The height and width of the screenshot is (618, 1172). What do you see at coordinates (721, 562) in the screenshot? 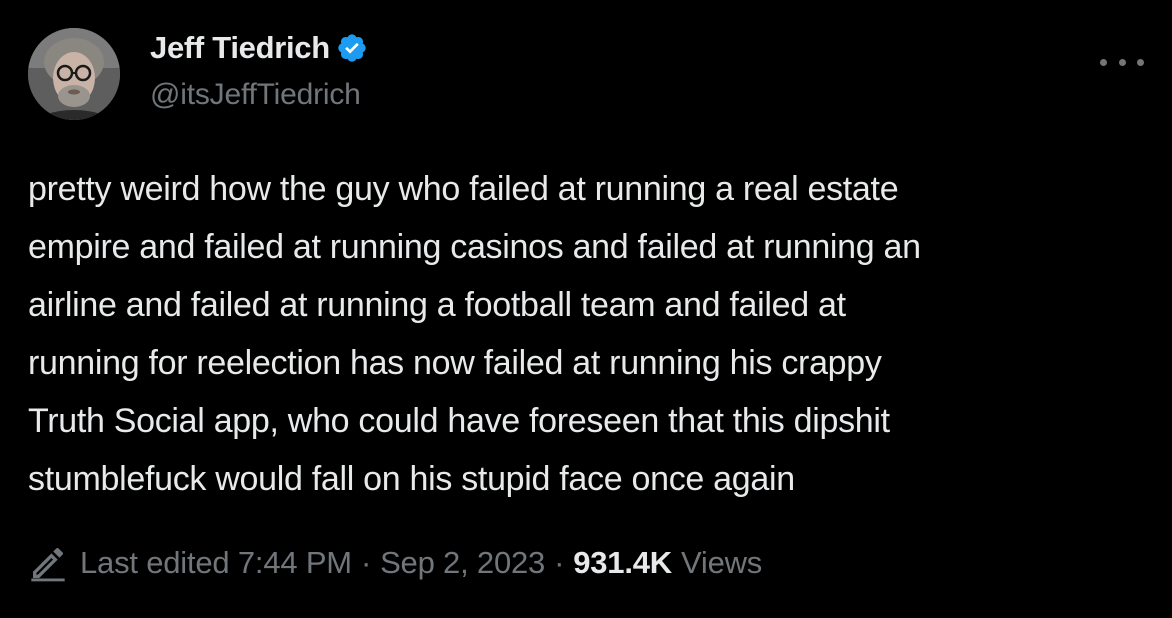
I see `views-label: Views` at bounding box center [721, 562].